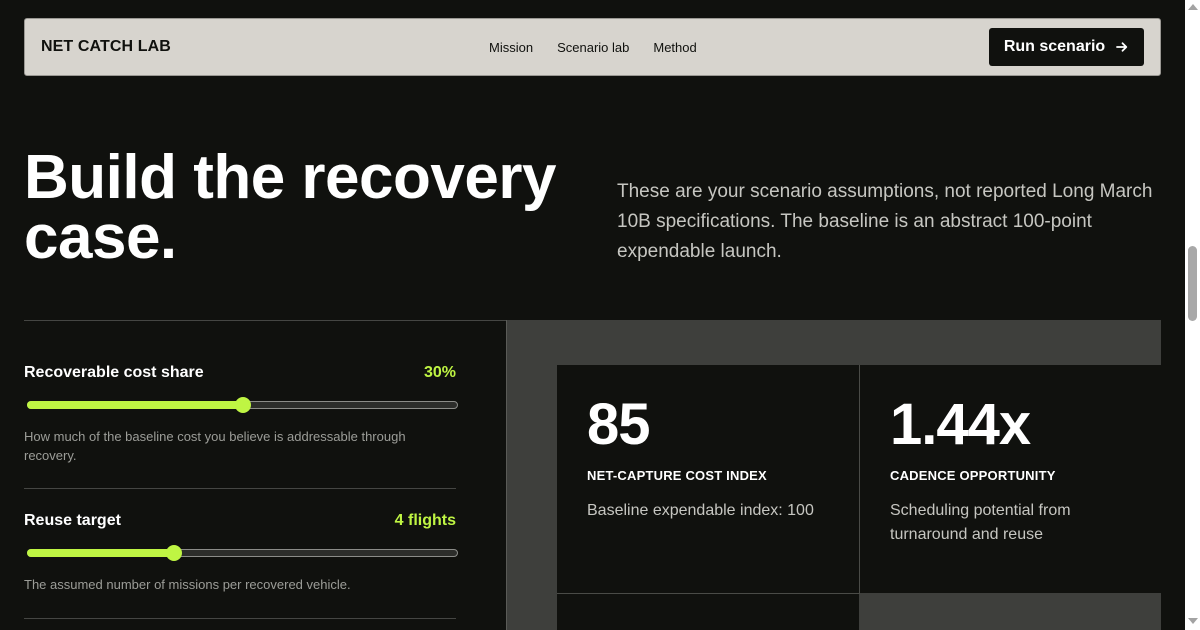  What do you see at coordinates (708, 612) in the screenshot?
I see `metric-card-partial` at bounding box center [708, 612].